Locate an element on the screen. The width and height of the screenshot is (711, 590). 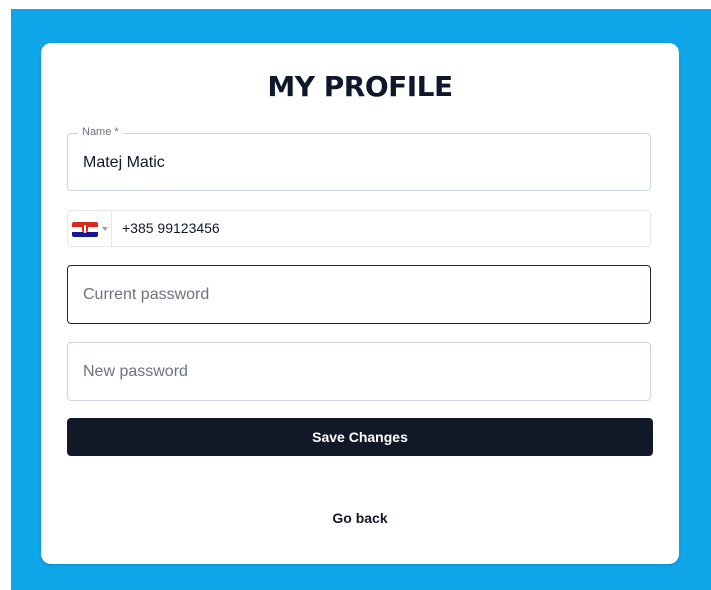
save-changes-button: Save Changes is located at coordinates (360, 437).